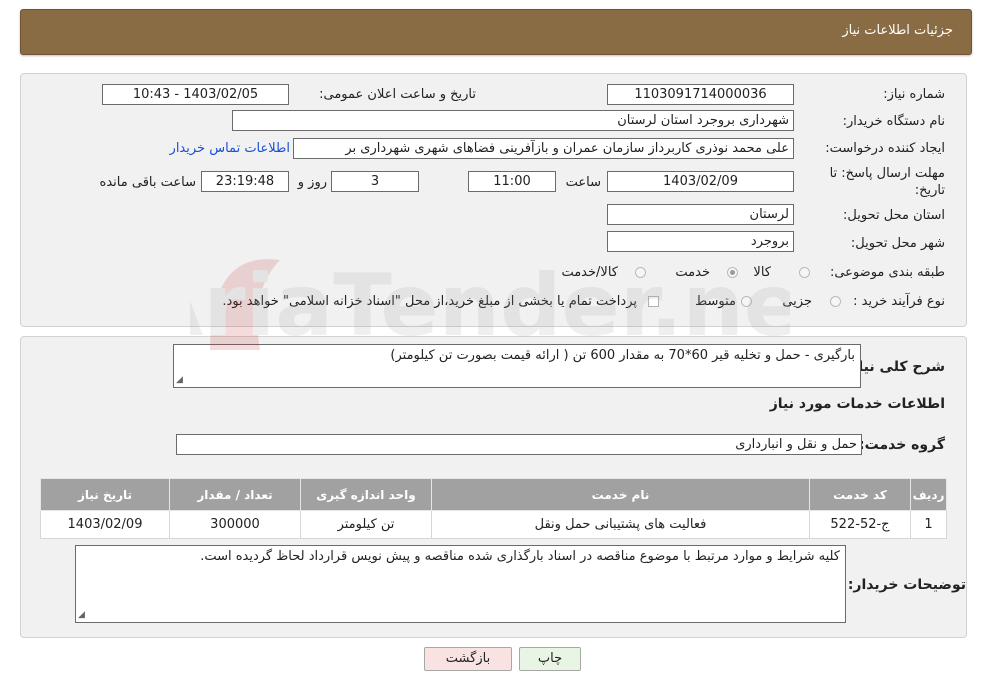 The image size is (985, 691). I want to click on cell-unit: تن کیلومتر, so click(366, 524).